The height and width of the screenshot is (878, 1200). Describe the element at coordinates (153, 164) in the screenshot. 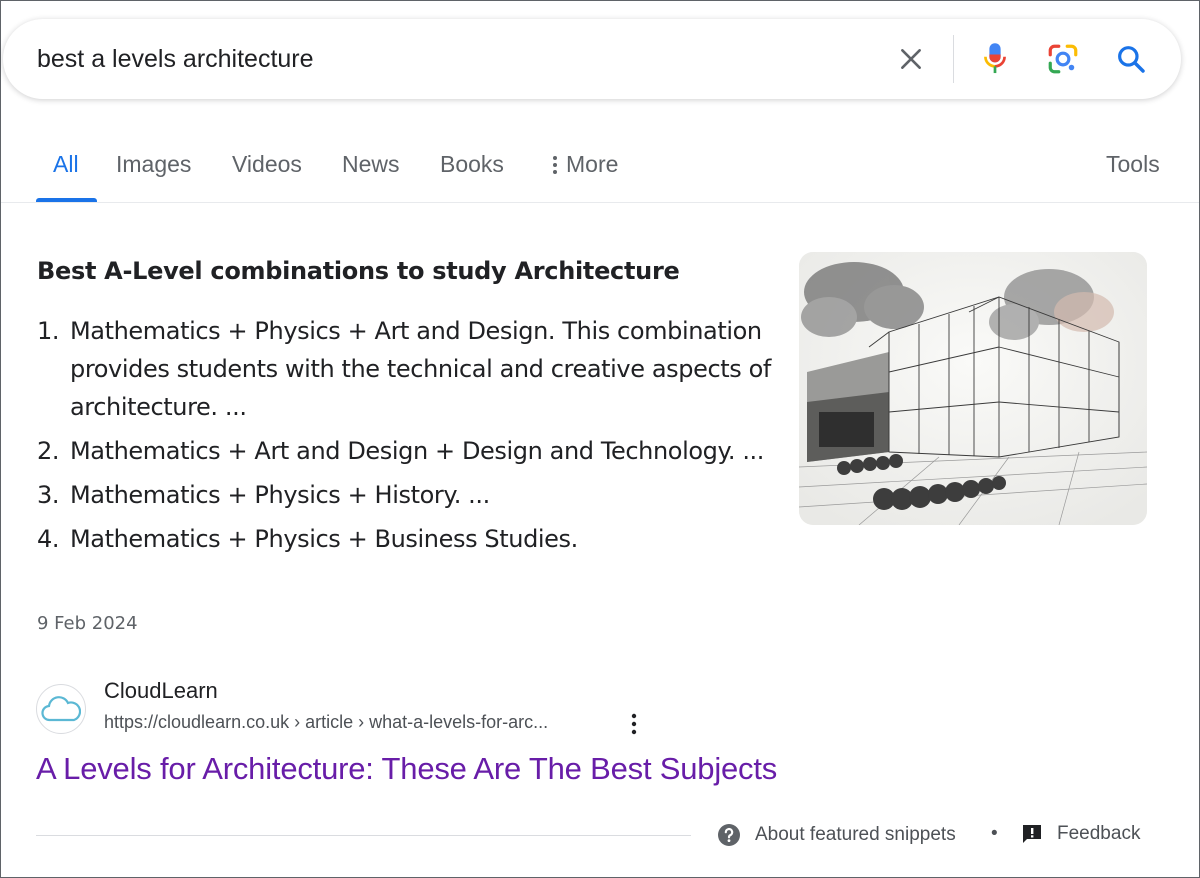

I see `tab-images: Images` at that location.